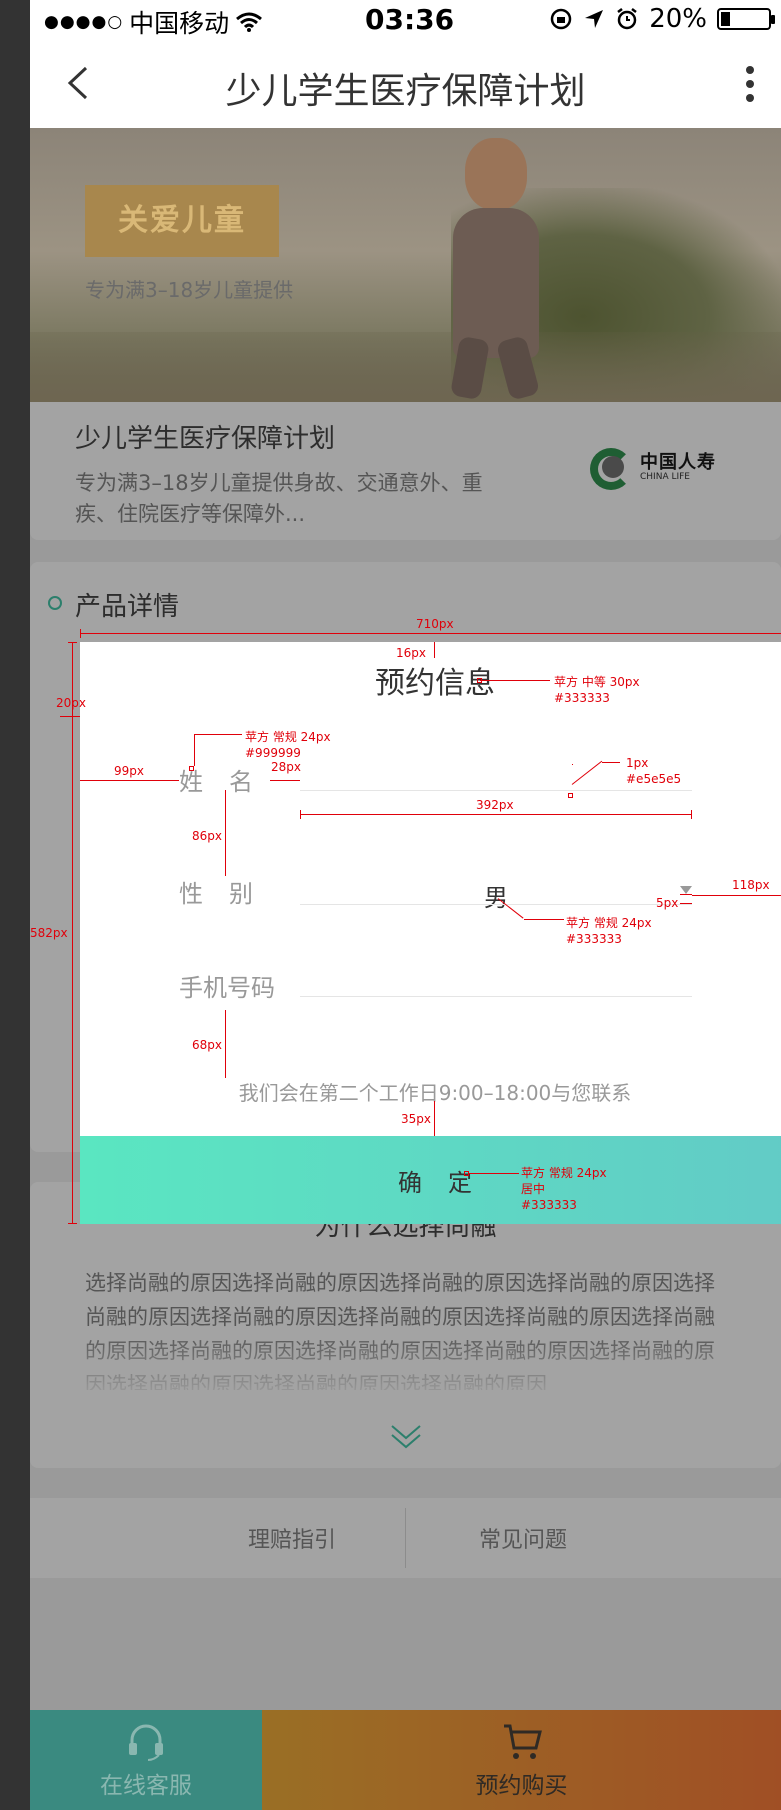 Image resolution: width=781 pixels, height=1810 pixels. I want to click on annotation-text: 苹方 中等 30px, so click(597, 682).